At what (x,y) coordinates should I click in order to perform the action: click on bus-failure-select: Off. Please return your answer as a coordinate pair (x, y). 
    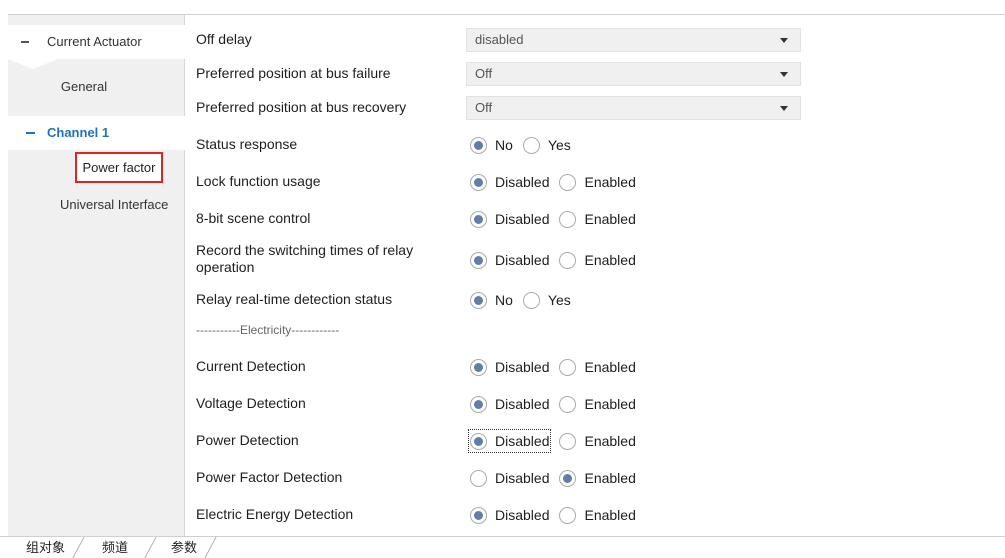
    Looking at the image, I should click on (633, 74).